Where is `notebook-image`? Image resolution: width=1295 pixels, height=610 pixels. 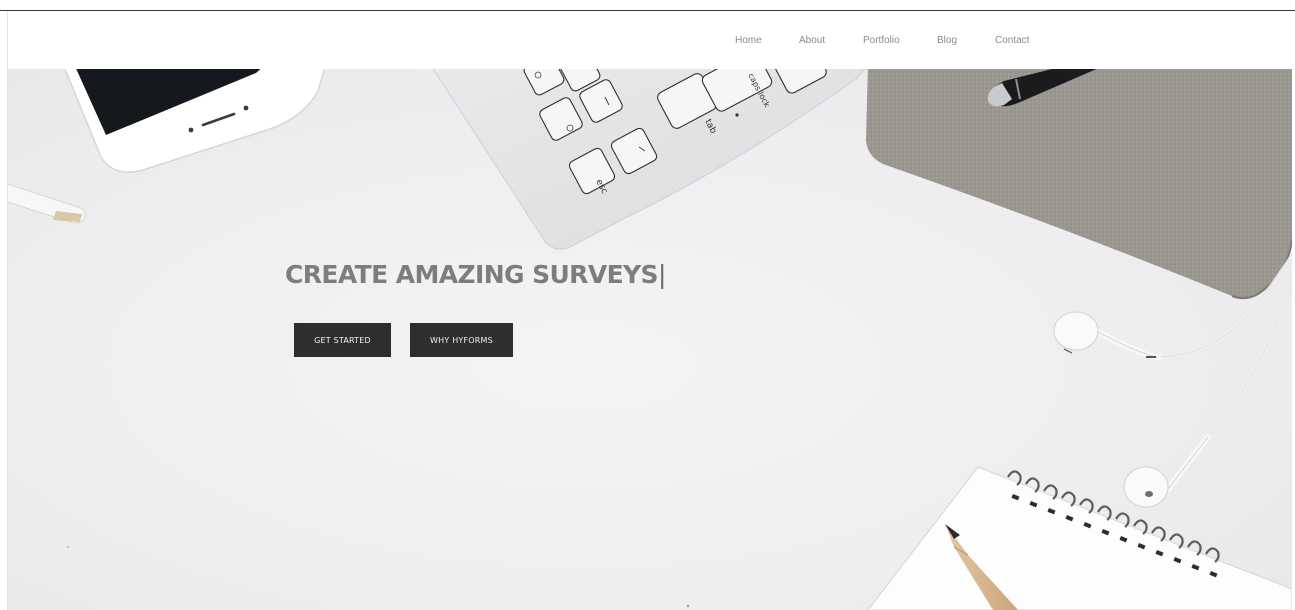 notebook-image is located at coordinates (1079, 184).